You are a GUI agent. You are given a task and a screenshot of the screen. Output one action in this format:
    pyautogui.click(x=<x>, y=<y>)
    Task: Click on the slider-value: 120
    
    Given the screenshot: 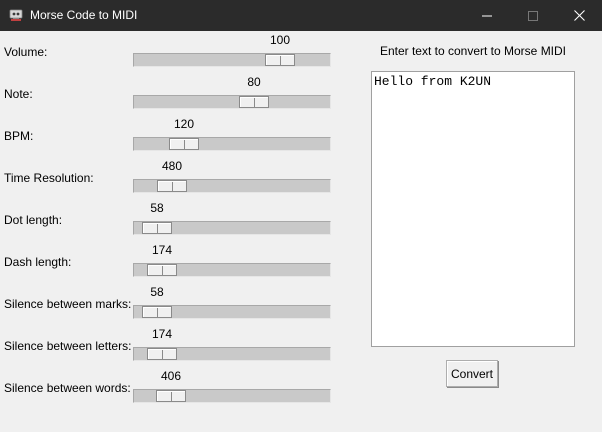 What is the action you would take?
    pyautogui.click(x=184, y=124)
    